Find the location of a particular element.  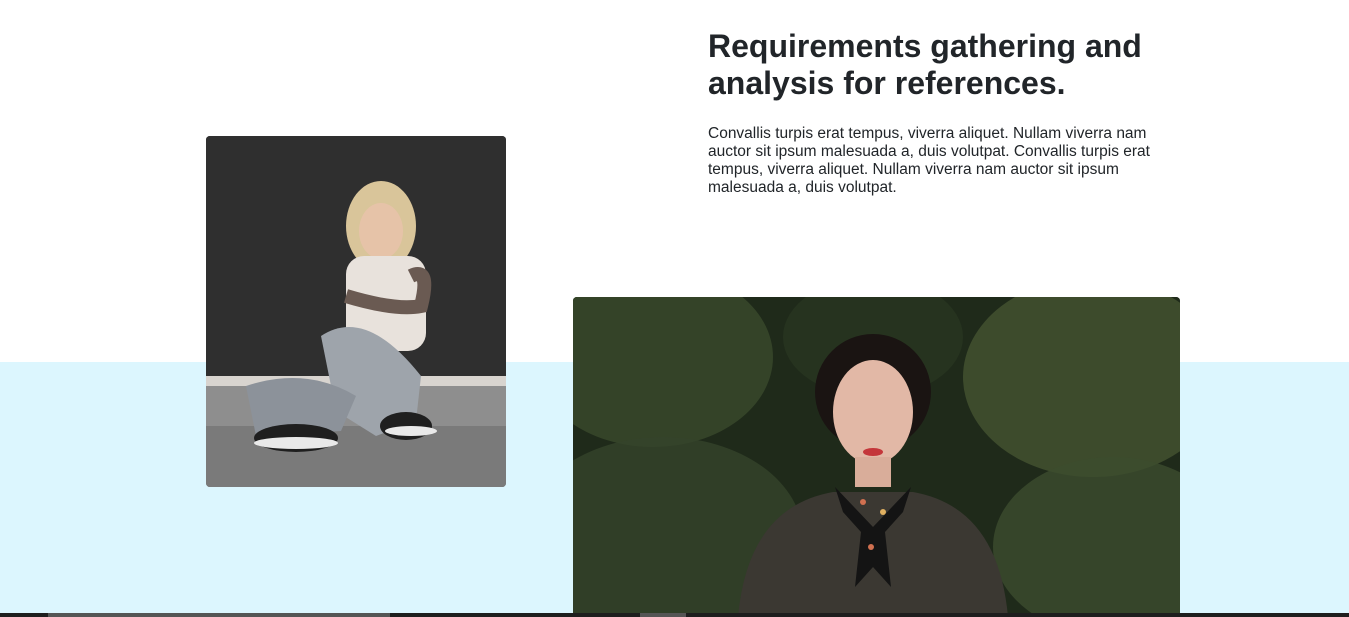

bottom-scroll-strip is located at coordinates (674, 615).